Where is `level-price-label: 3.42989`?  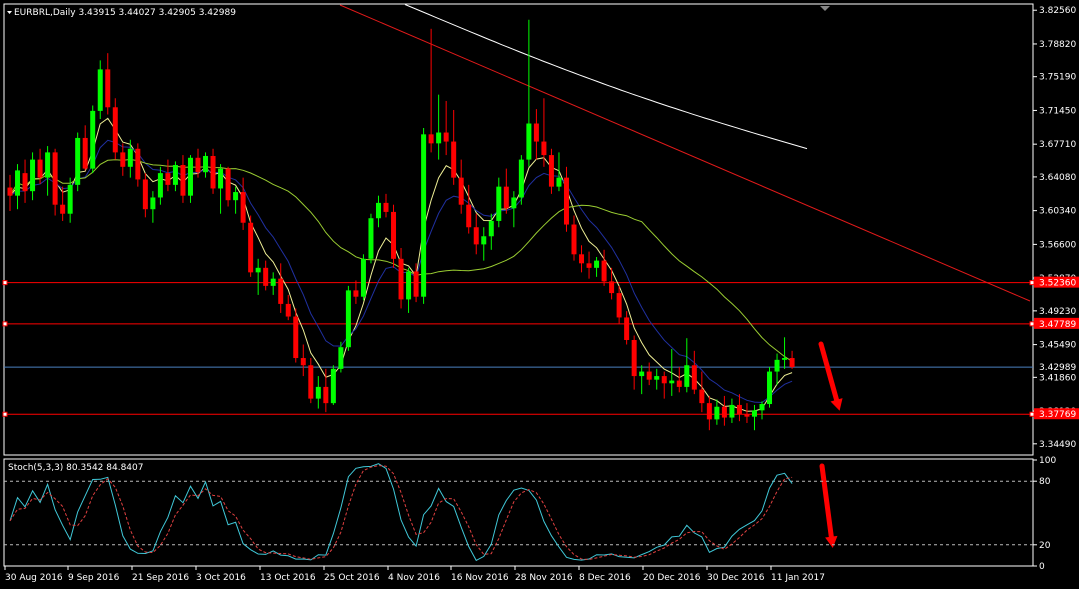
level-price-label: 3.42989 is located at coordinates (1057, 368).